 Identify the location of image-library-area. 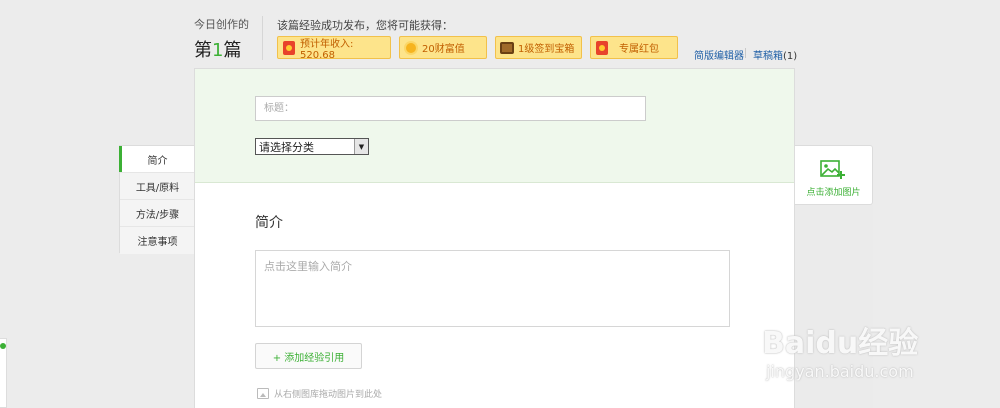
(834, 306).